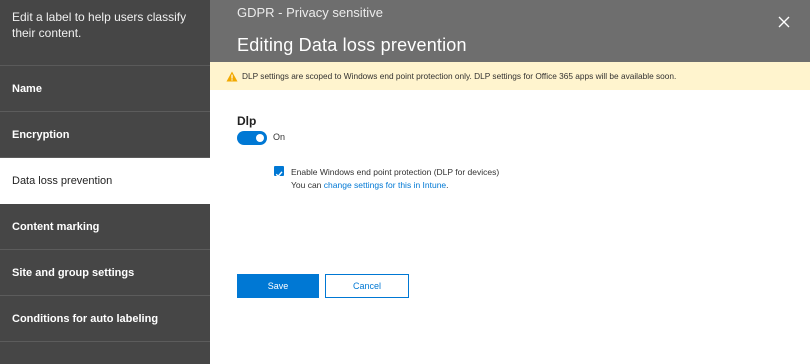 This screenshot has height=364, width=810. Describe the element at coordinates (232, 76) in the screenshot. I see `warning-icon` at that location.